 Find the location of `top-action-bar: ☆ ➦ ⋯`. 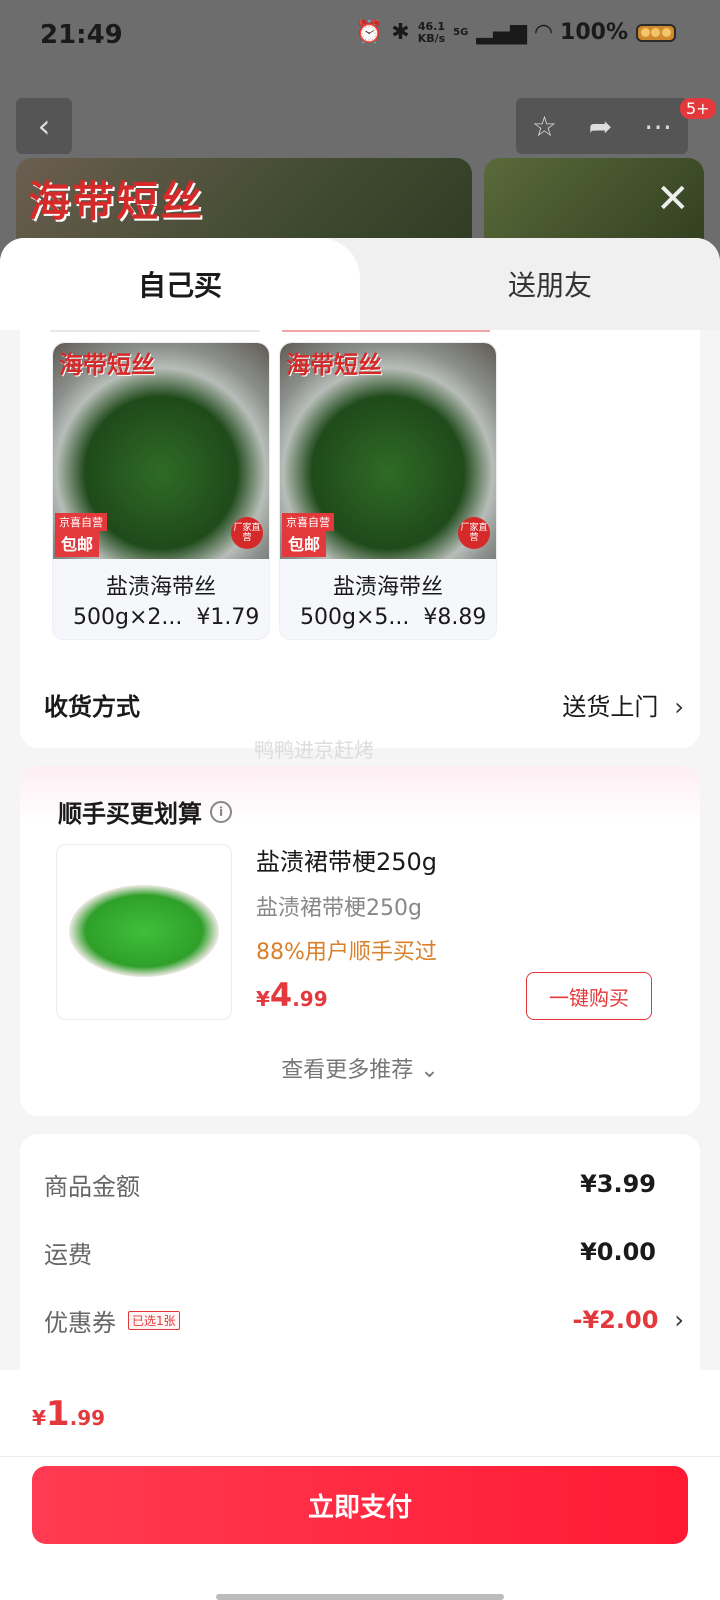

top-action-bar: ☆ ➦ ⋯ is located at coordinates (602, 126).